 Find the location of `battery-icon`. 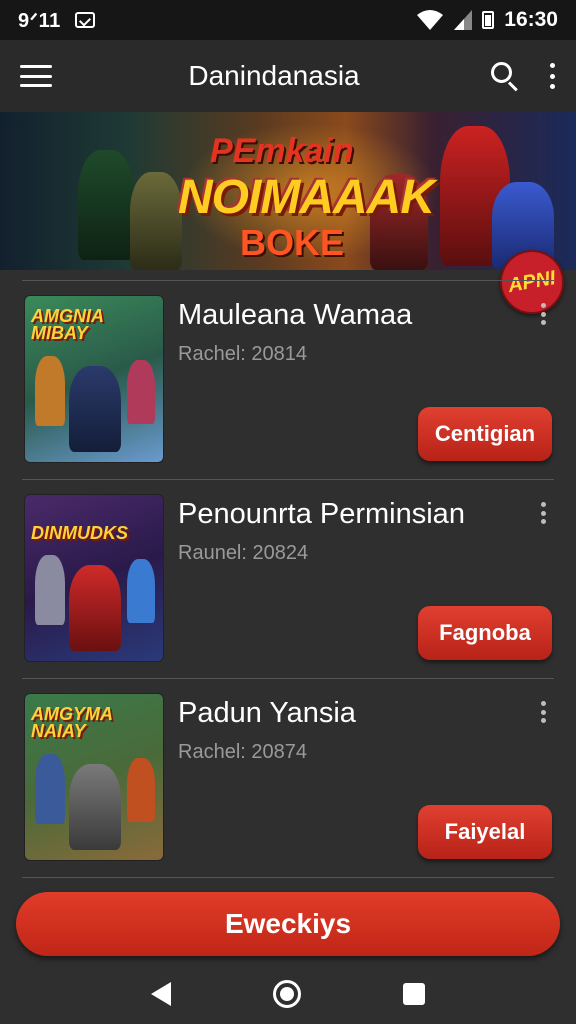

battery-icon is located at coordinates (488, 20).